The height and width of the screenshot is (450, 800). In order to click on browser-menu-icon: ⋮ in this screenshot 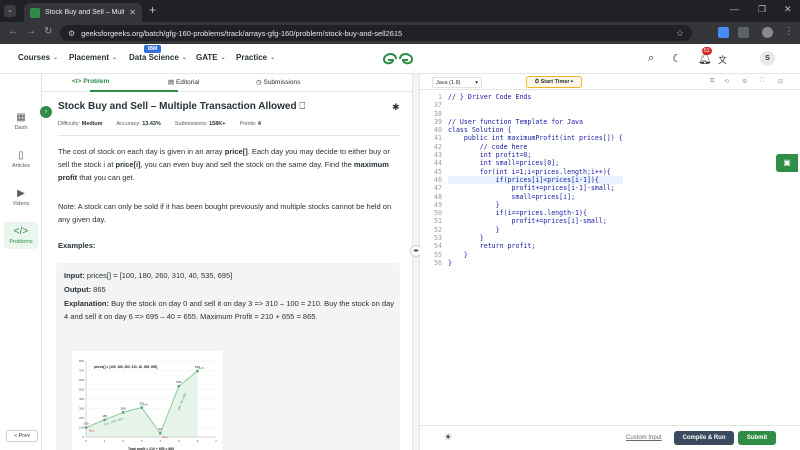, I will do `click(789, 31)`.